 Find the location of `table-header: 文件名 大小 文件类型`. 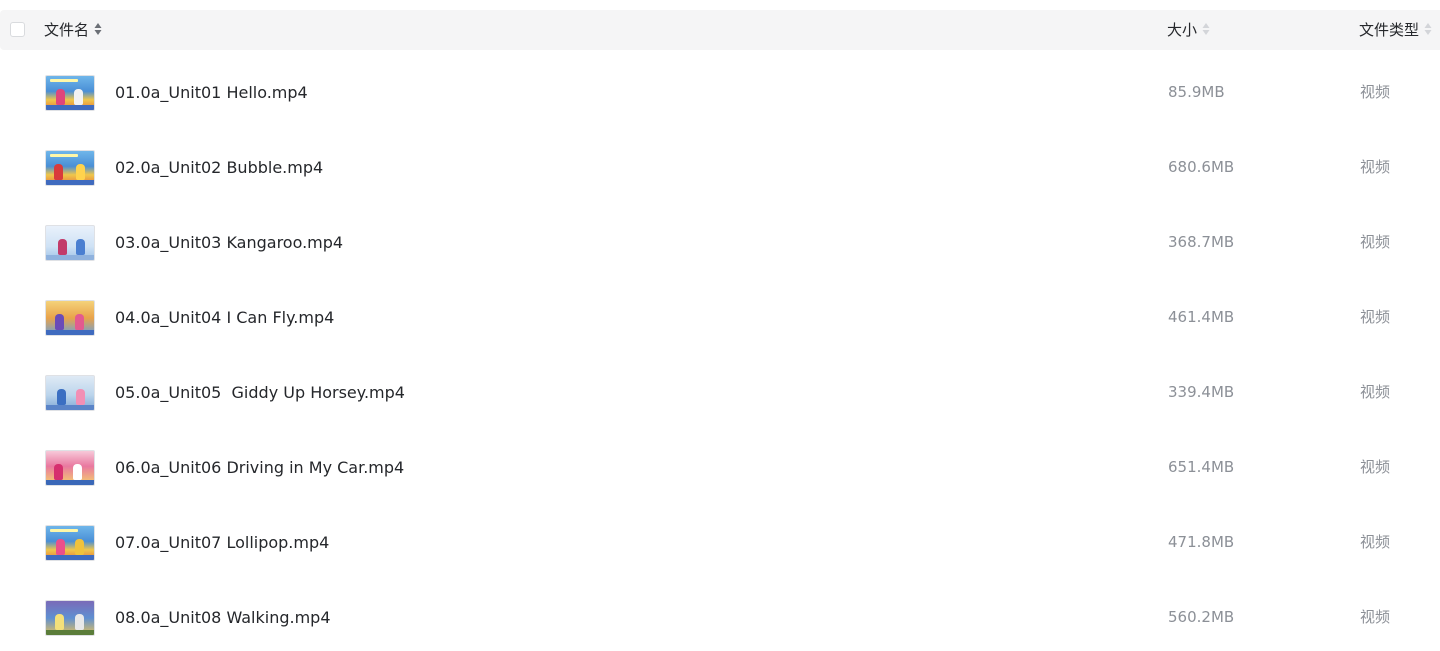

table-header: 文件名 大小 文件类型 is located at coordinates (720, 30).